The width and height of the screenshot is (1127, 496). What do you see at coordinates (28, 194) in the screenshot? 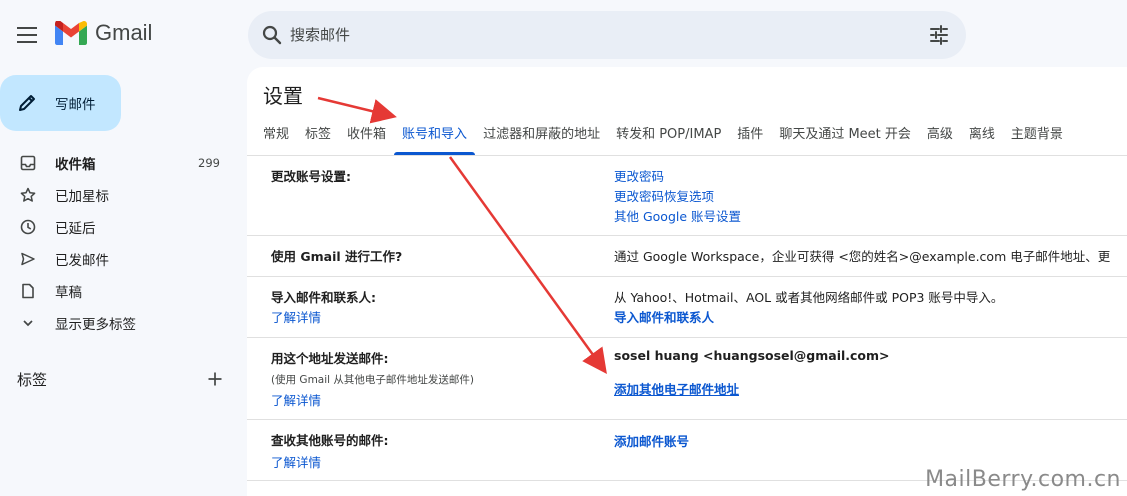
I see `star-icon` at bounding box center [28, 194].